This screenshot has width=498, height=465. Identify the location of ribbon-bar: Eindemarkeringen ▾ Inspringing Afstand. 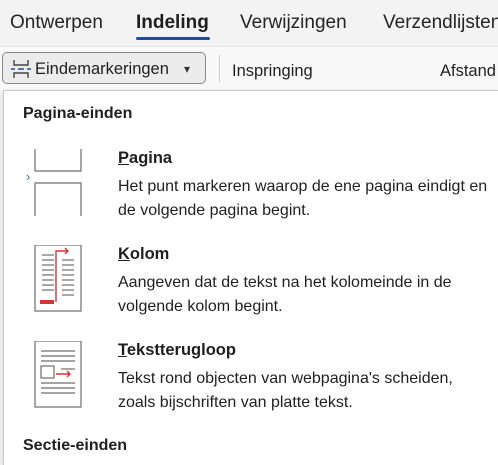
(249, 68).